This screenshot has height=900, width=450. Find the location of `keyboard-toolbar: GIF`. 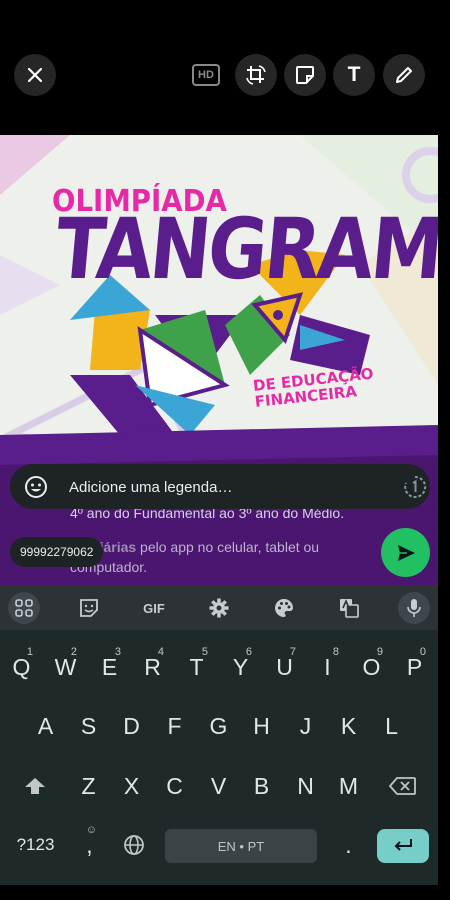

keyboard-toolbar: GIF is located at coordinates (219, 607).